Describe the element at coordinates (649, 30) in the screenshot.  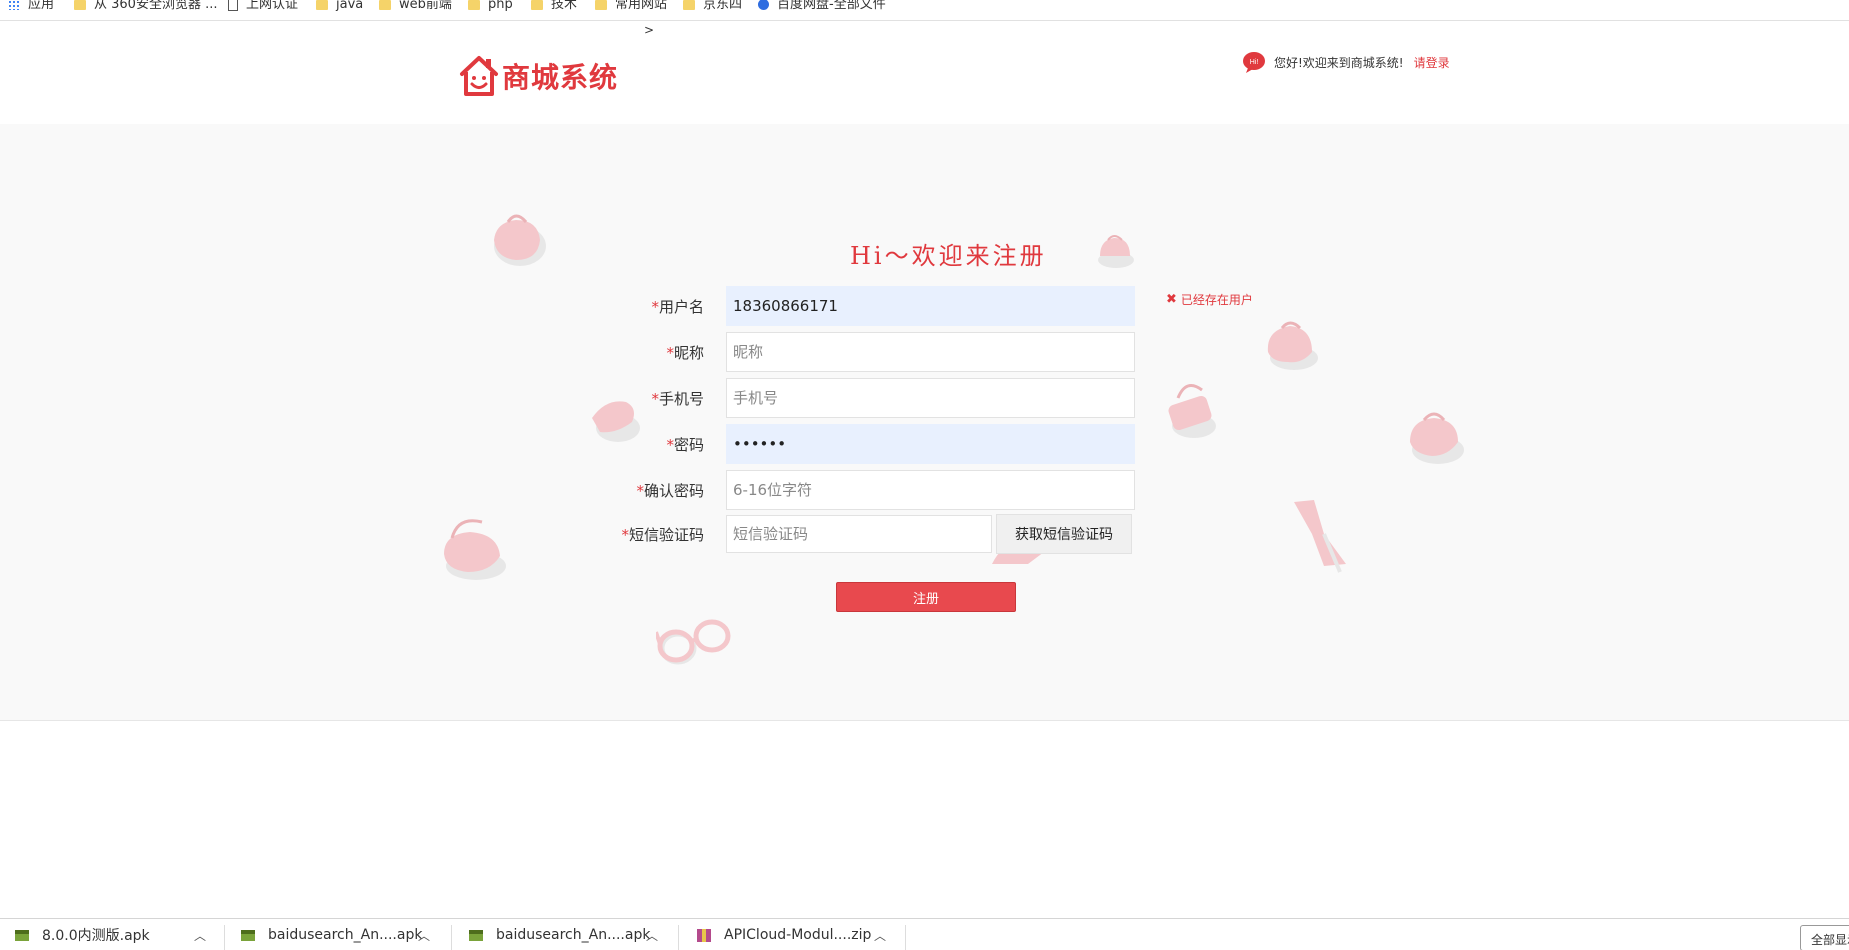
I see `breadcrumb: >` at that location.